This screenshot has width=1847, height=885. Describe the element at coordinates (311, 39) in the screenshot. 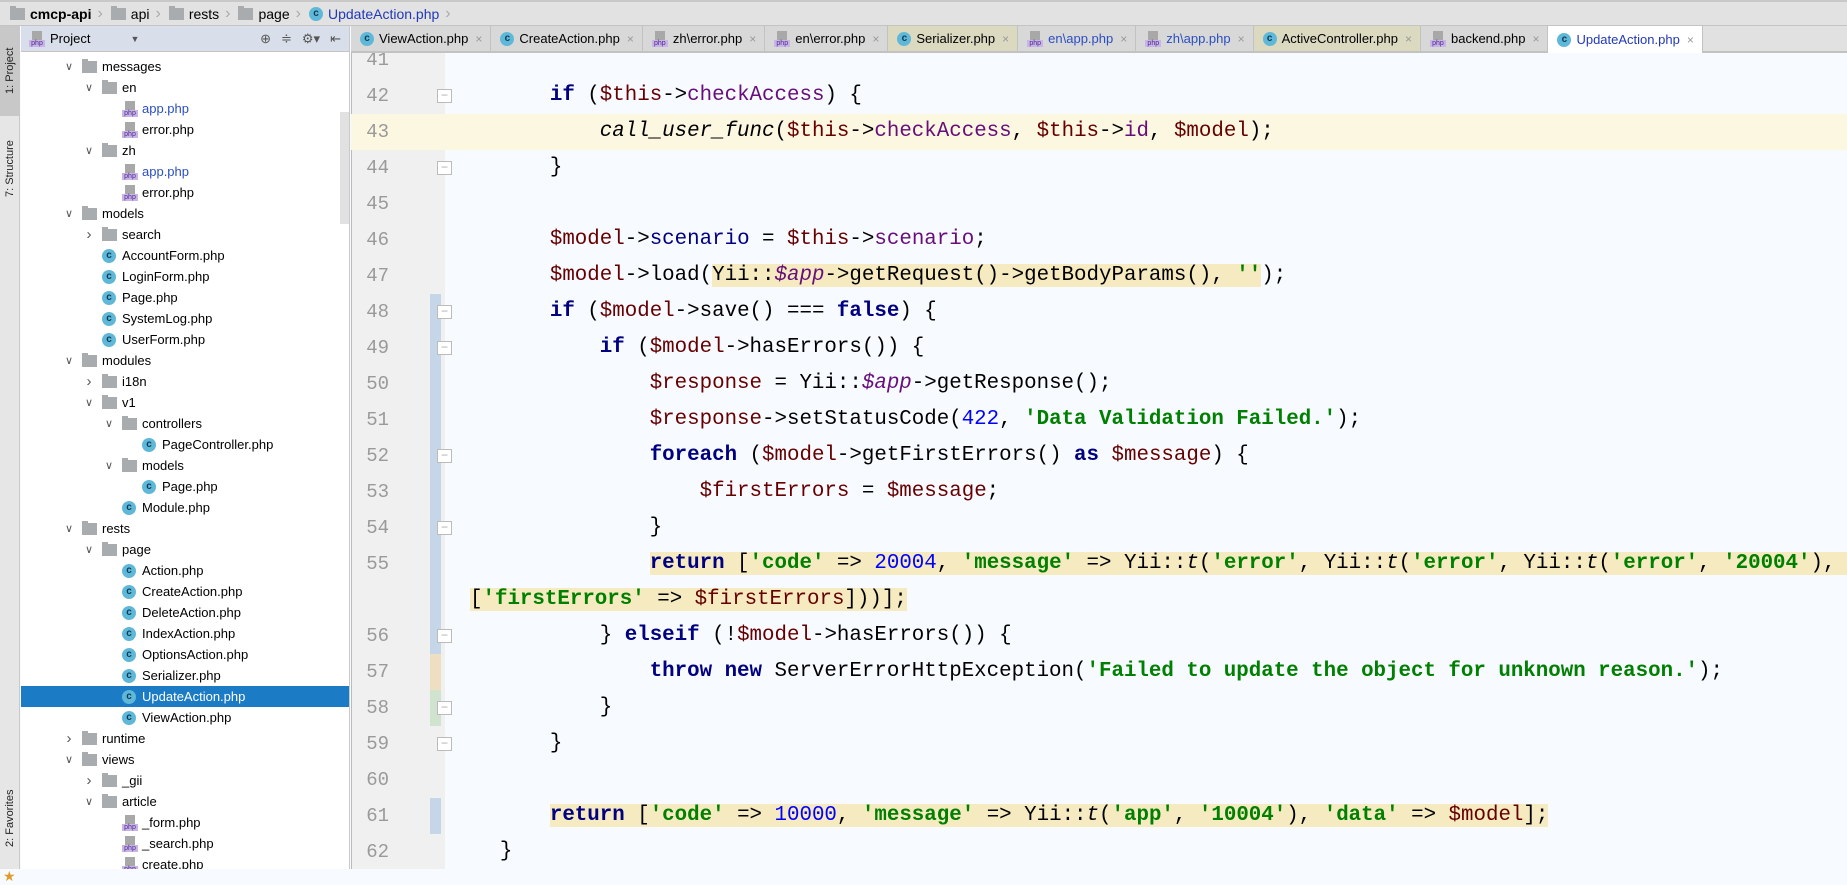

I see `gear-icon: ⚙▾` at that location.